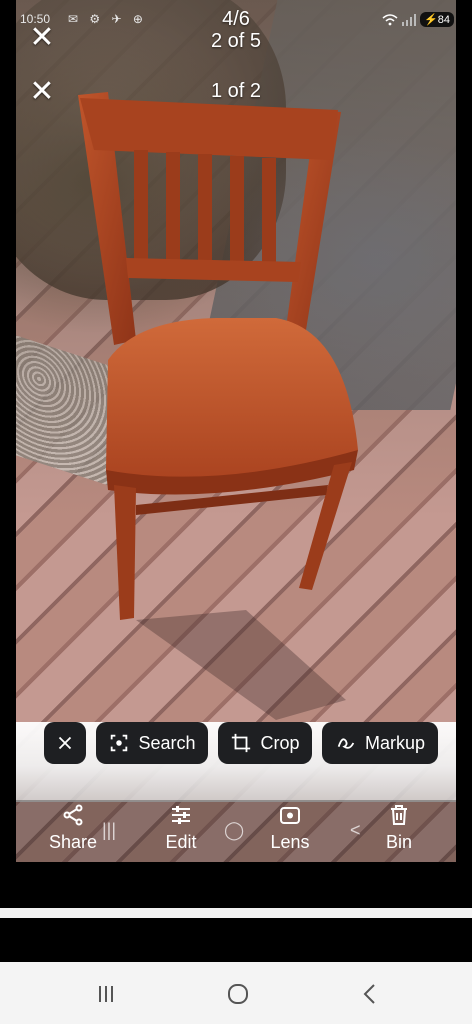 Image resolution: width=472 pixels, height=1024 pixels. What do you see at coordinates (181, 842) in the screenshot?
I see `edit-label: Edit` at bounding box center [181, 842].